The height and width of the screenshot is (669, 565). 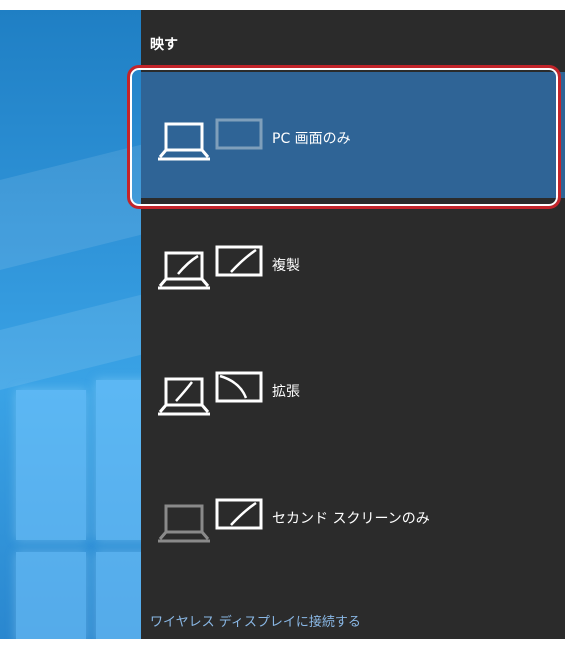 What do you see at coordinates (353, 388) in the screenshot?
I see `option-extend: 拡張` at bounding box center [353, 388].